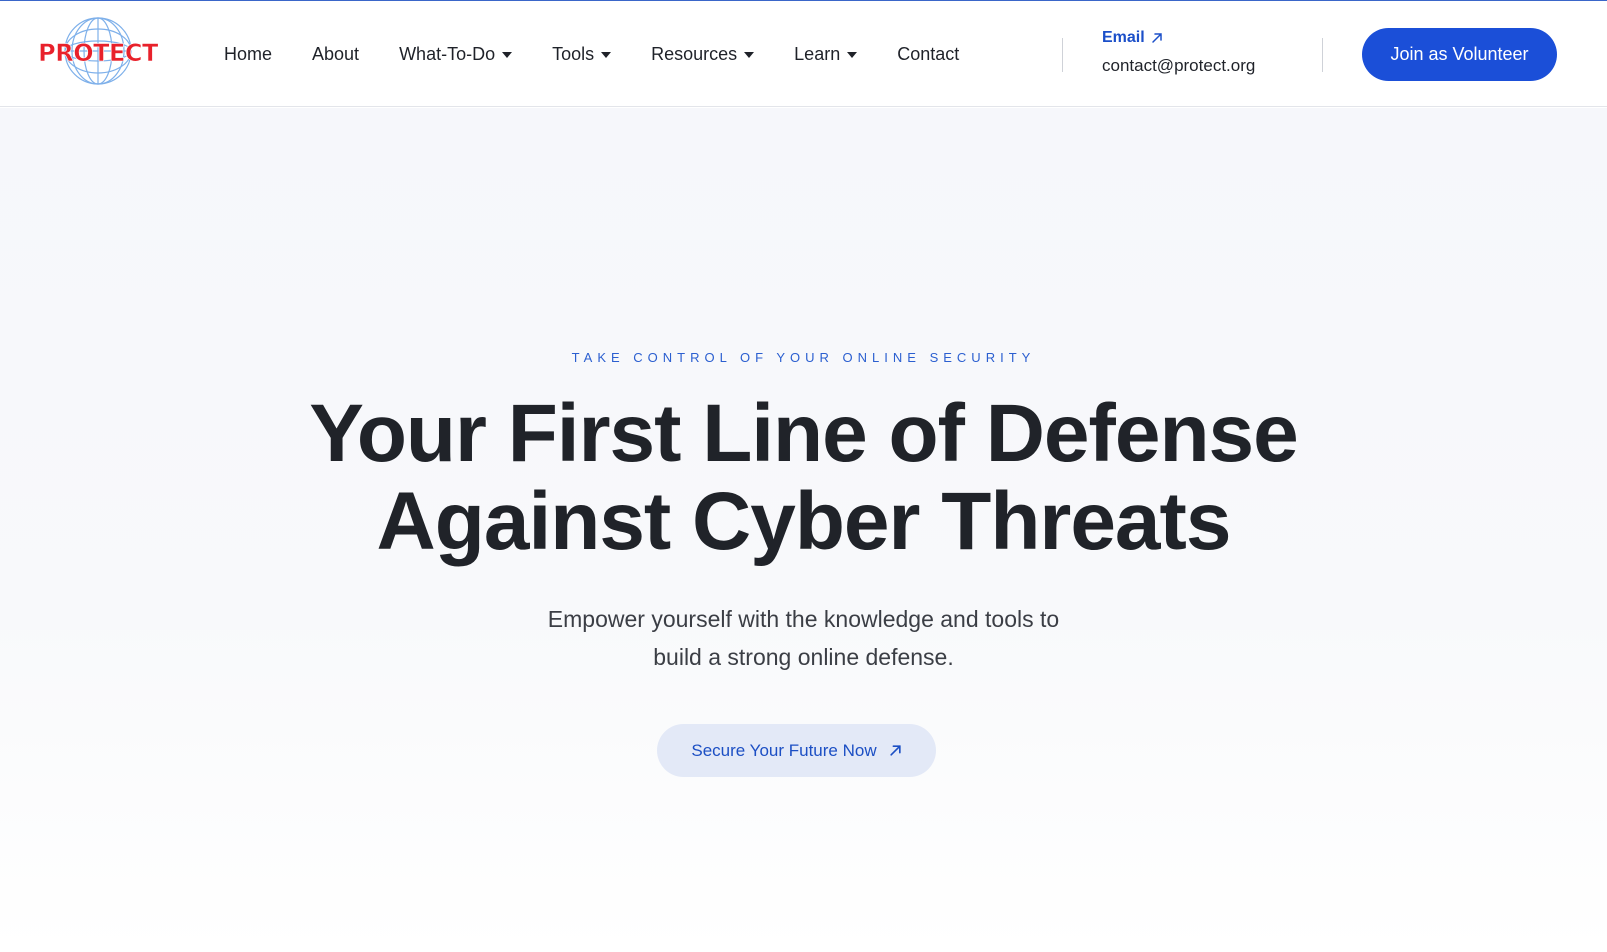  Describe the element at coordinates (803, 657) in the screenshot. I see `subtext-line: build a strong online defense.` at that location.